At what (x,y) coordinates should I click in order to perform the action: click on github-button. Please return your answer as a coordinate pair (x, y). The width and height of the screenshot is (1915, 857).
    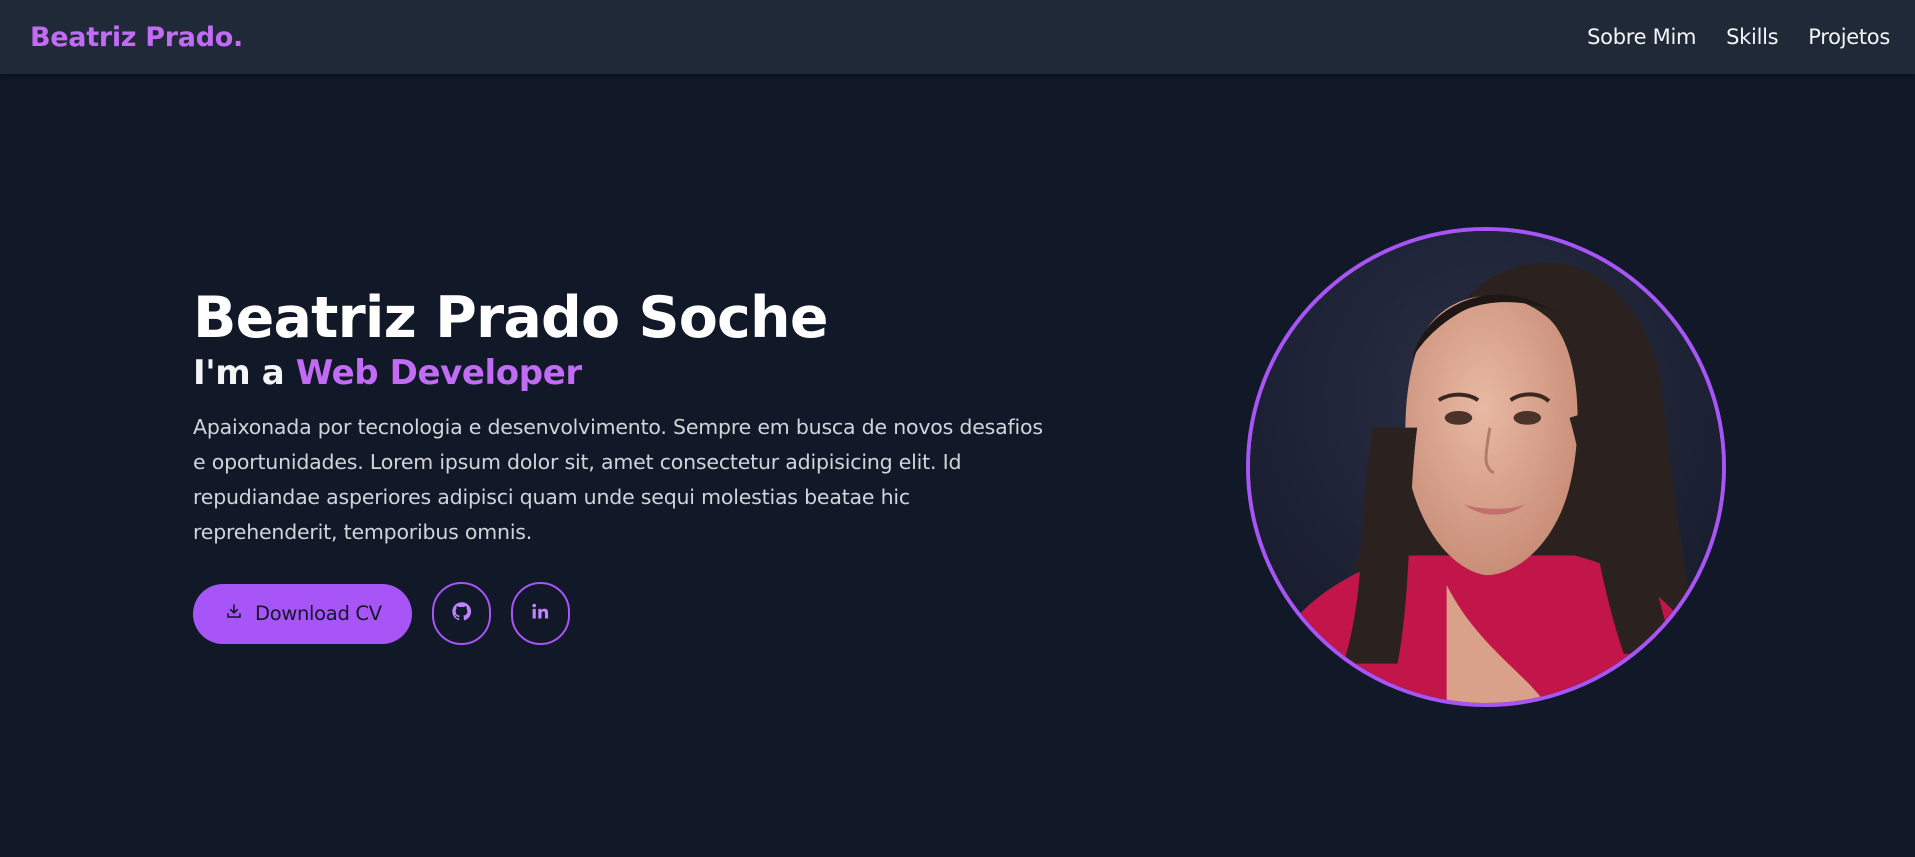
    Looking at the image, I should click on (461, 613).